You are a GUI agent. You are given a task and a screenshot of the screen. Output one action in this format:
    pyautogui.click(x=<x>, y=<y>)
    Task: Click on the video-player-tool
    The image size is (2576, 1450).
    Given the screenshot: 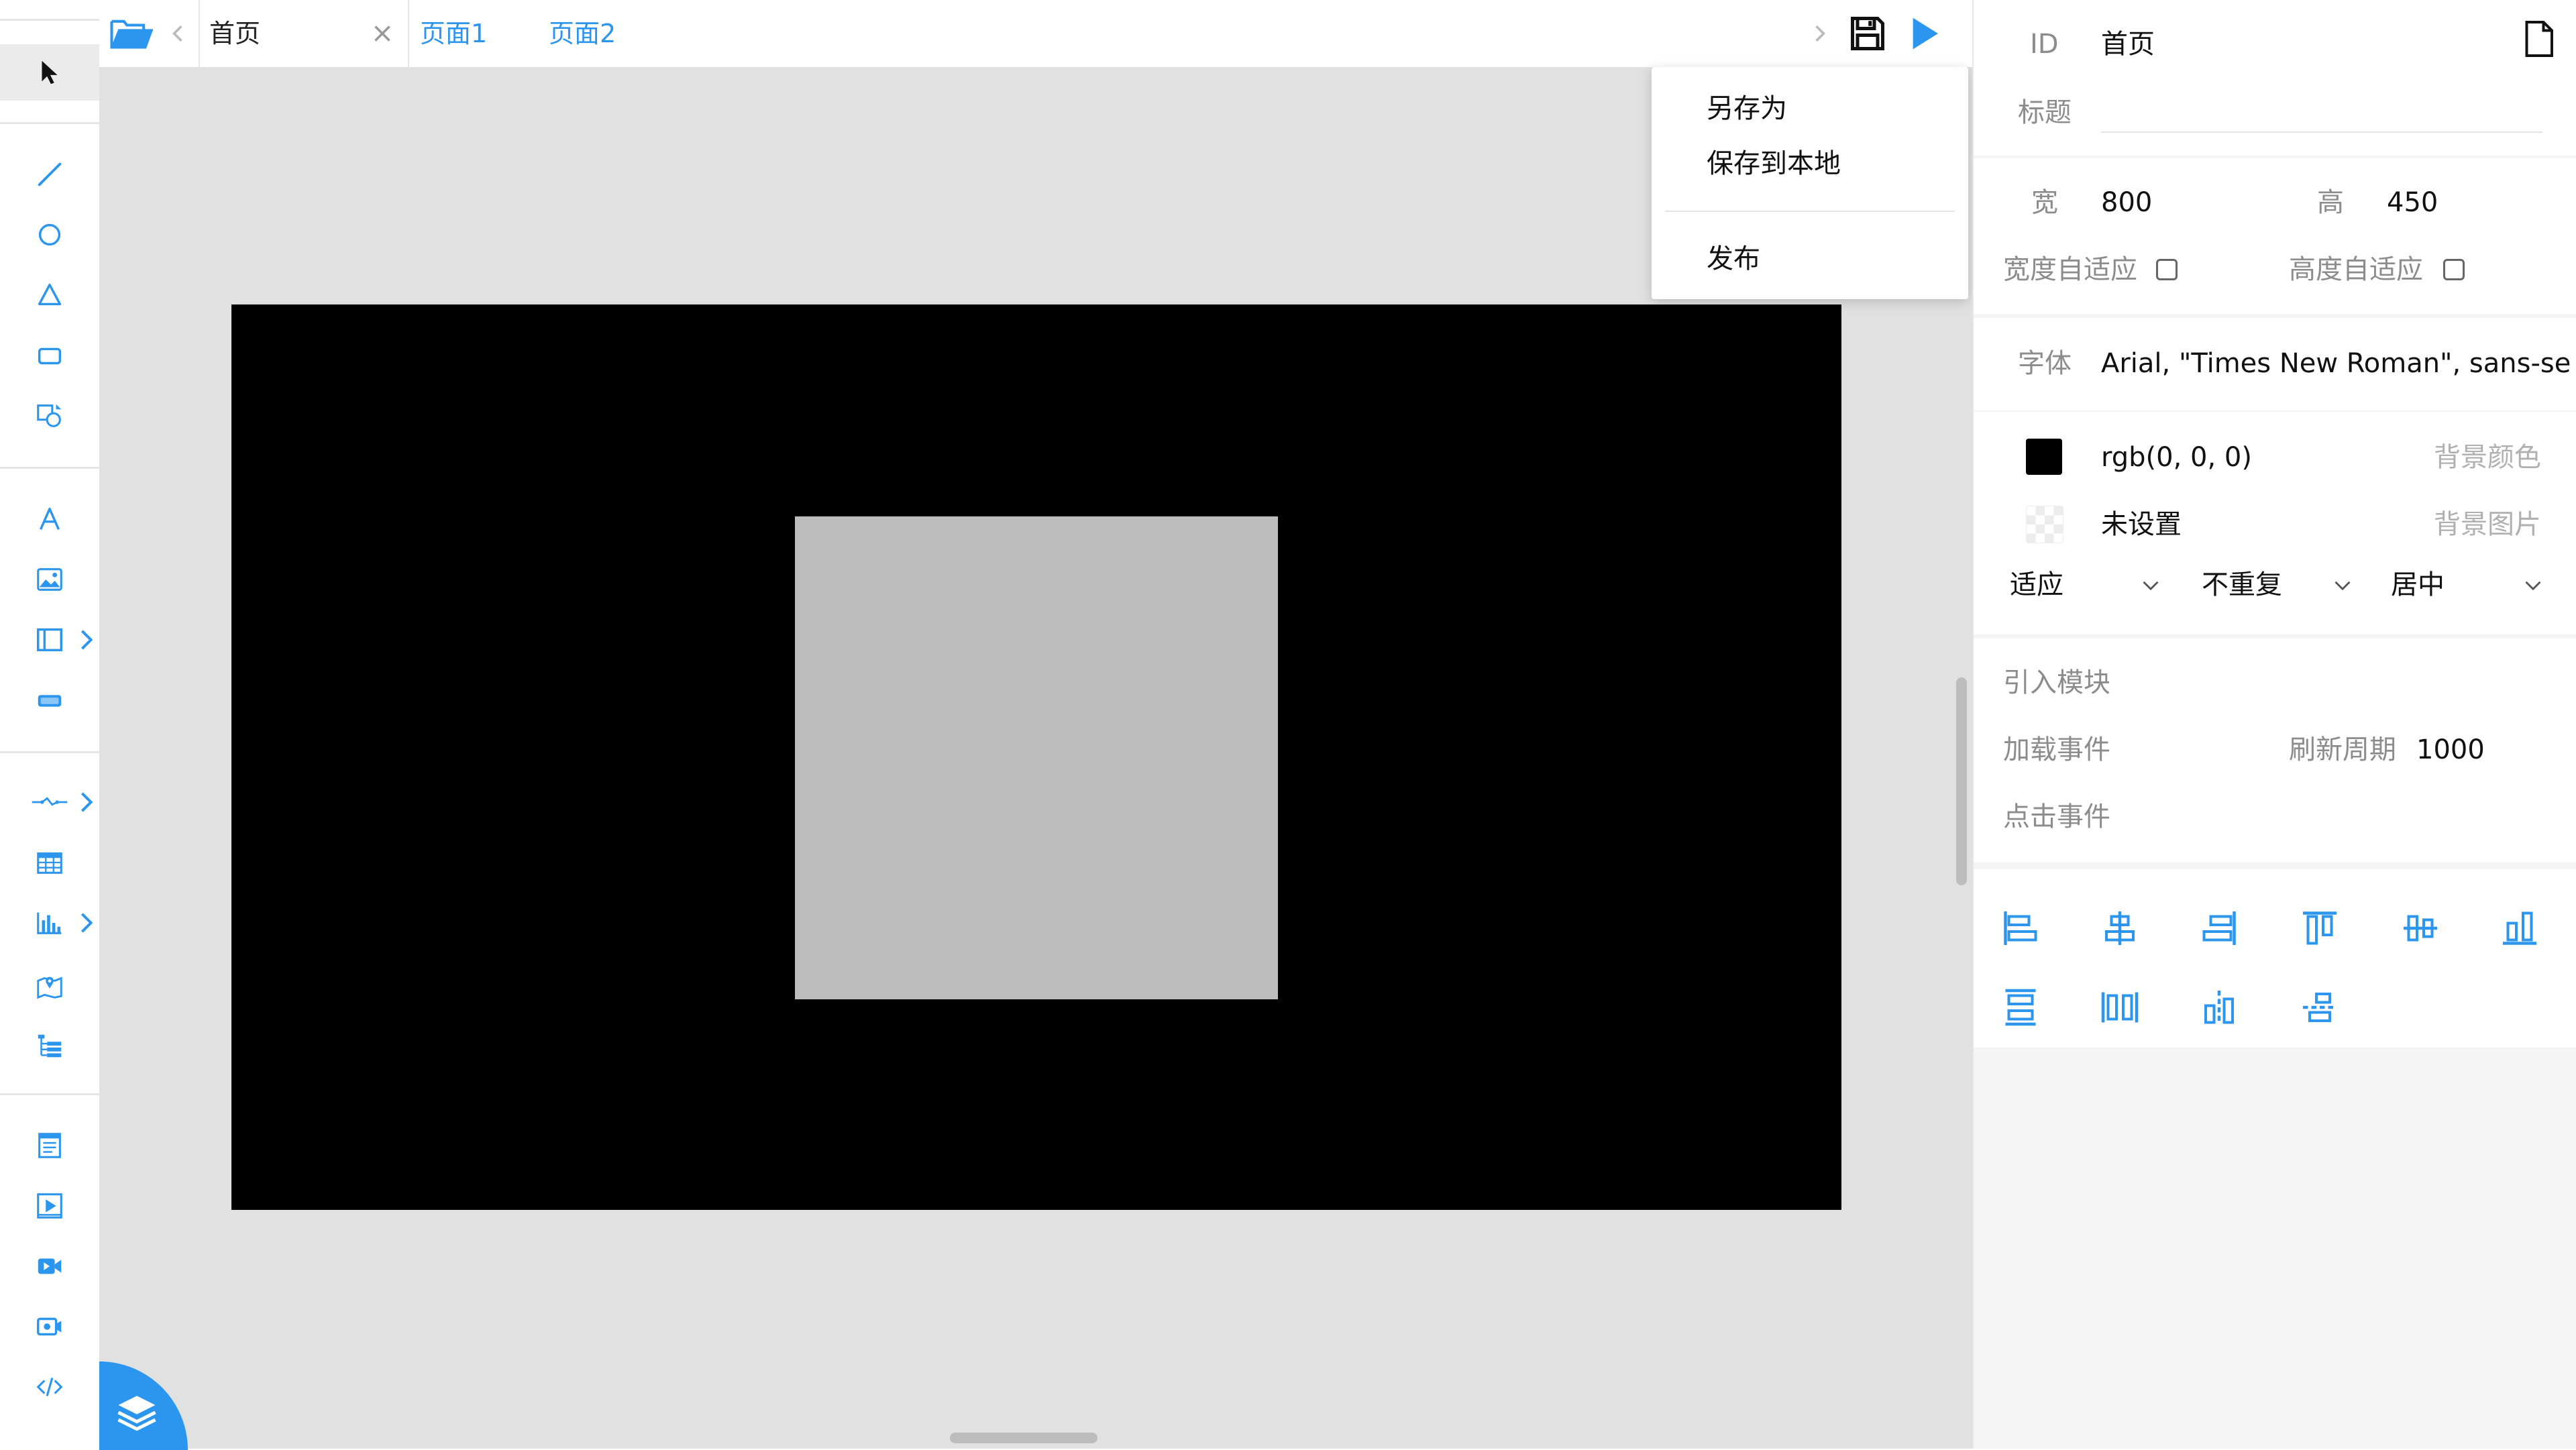 What is the action you would take?
    pyautogui.click(x=49, y=1206)
    